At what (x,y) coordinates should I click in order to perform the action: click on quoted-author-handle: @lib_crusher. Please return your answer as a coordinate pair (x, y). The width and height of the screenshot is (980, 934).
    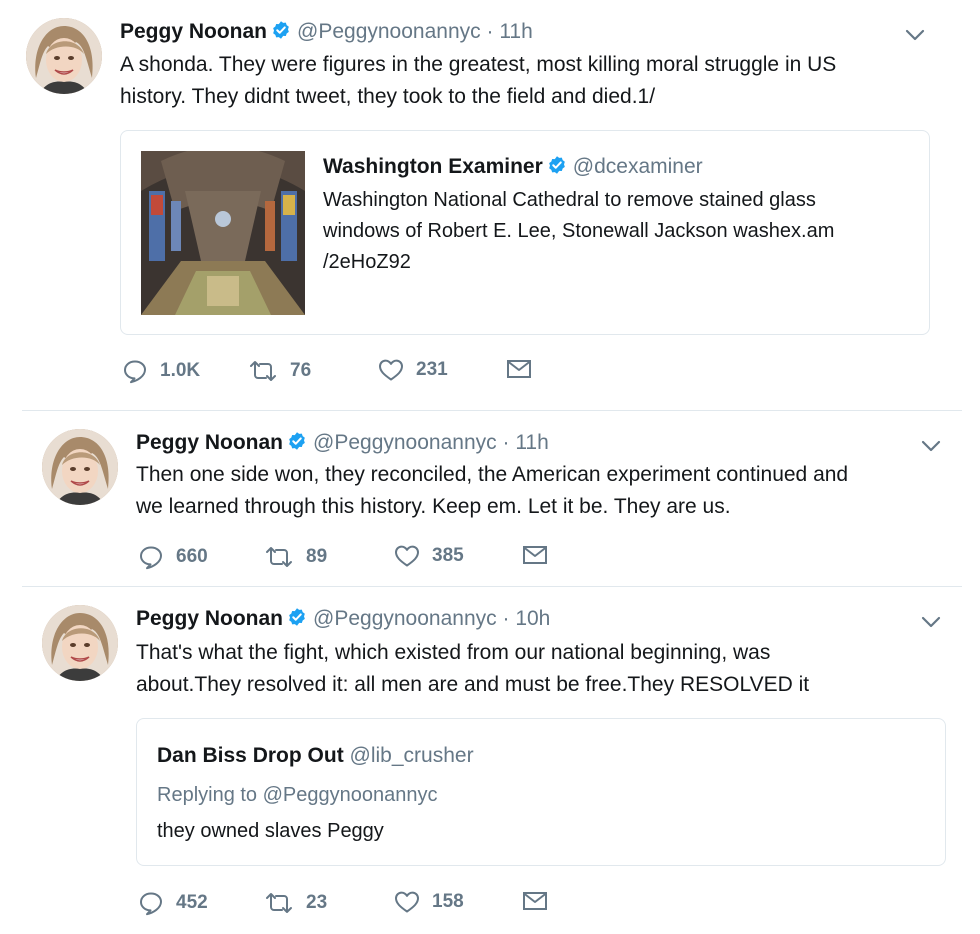
    Looking at the image, I should click on (412, 755).